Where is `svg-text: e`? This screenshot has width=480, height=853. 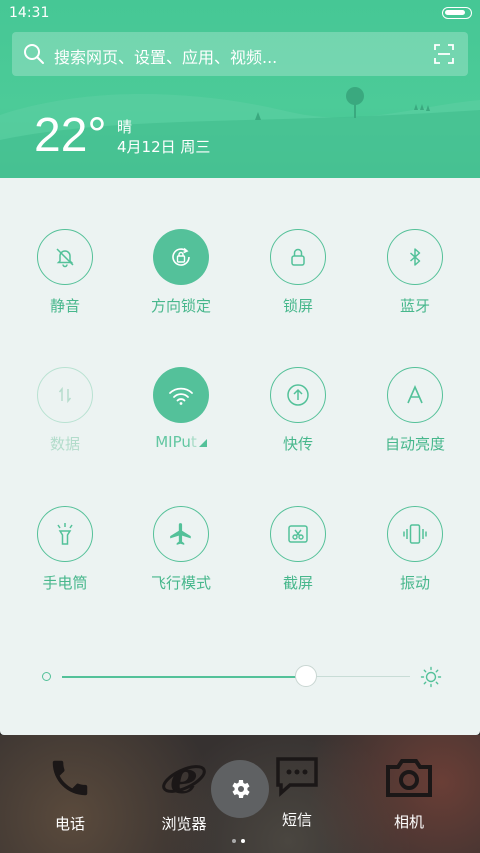
svg-text: e is located at coordinates (184, 778).